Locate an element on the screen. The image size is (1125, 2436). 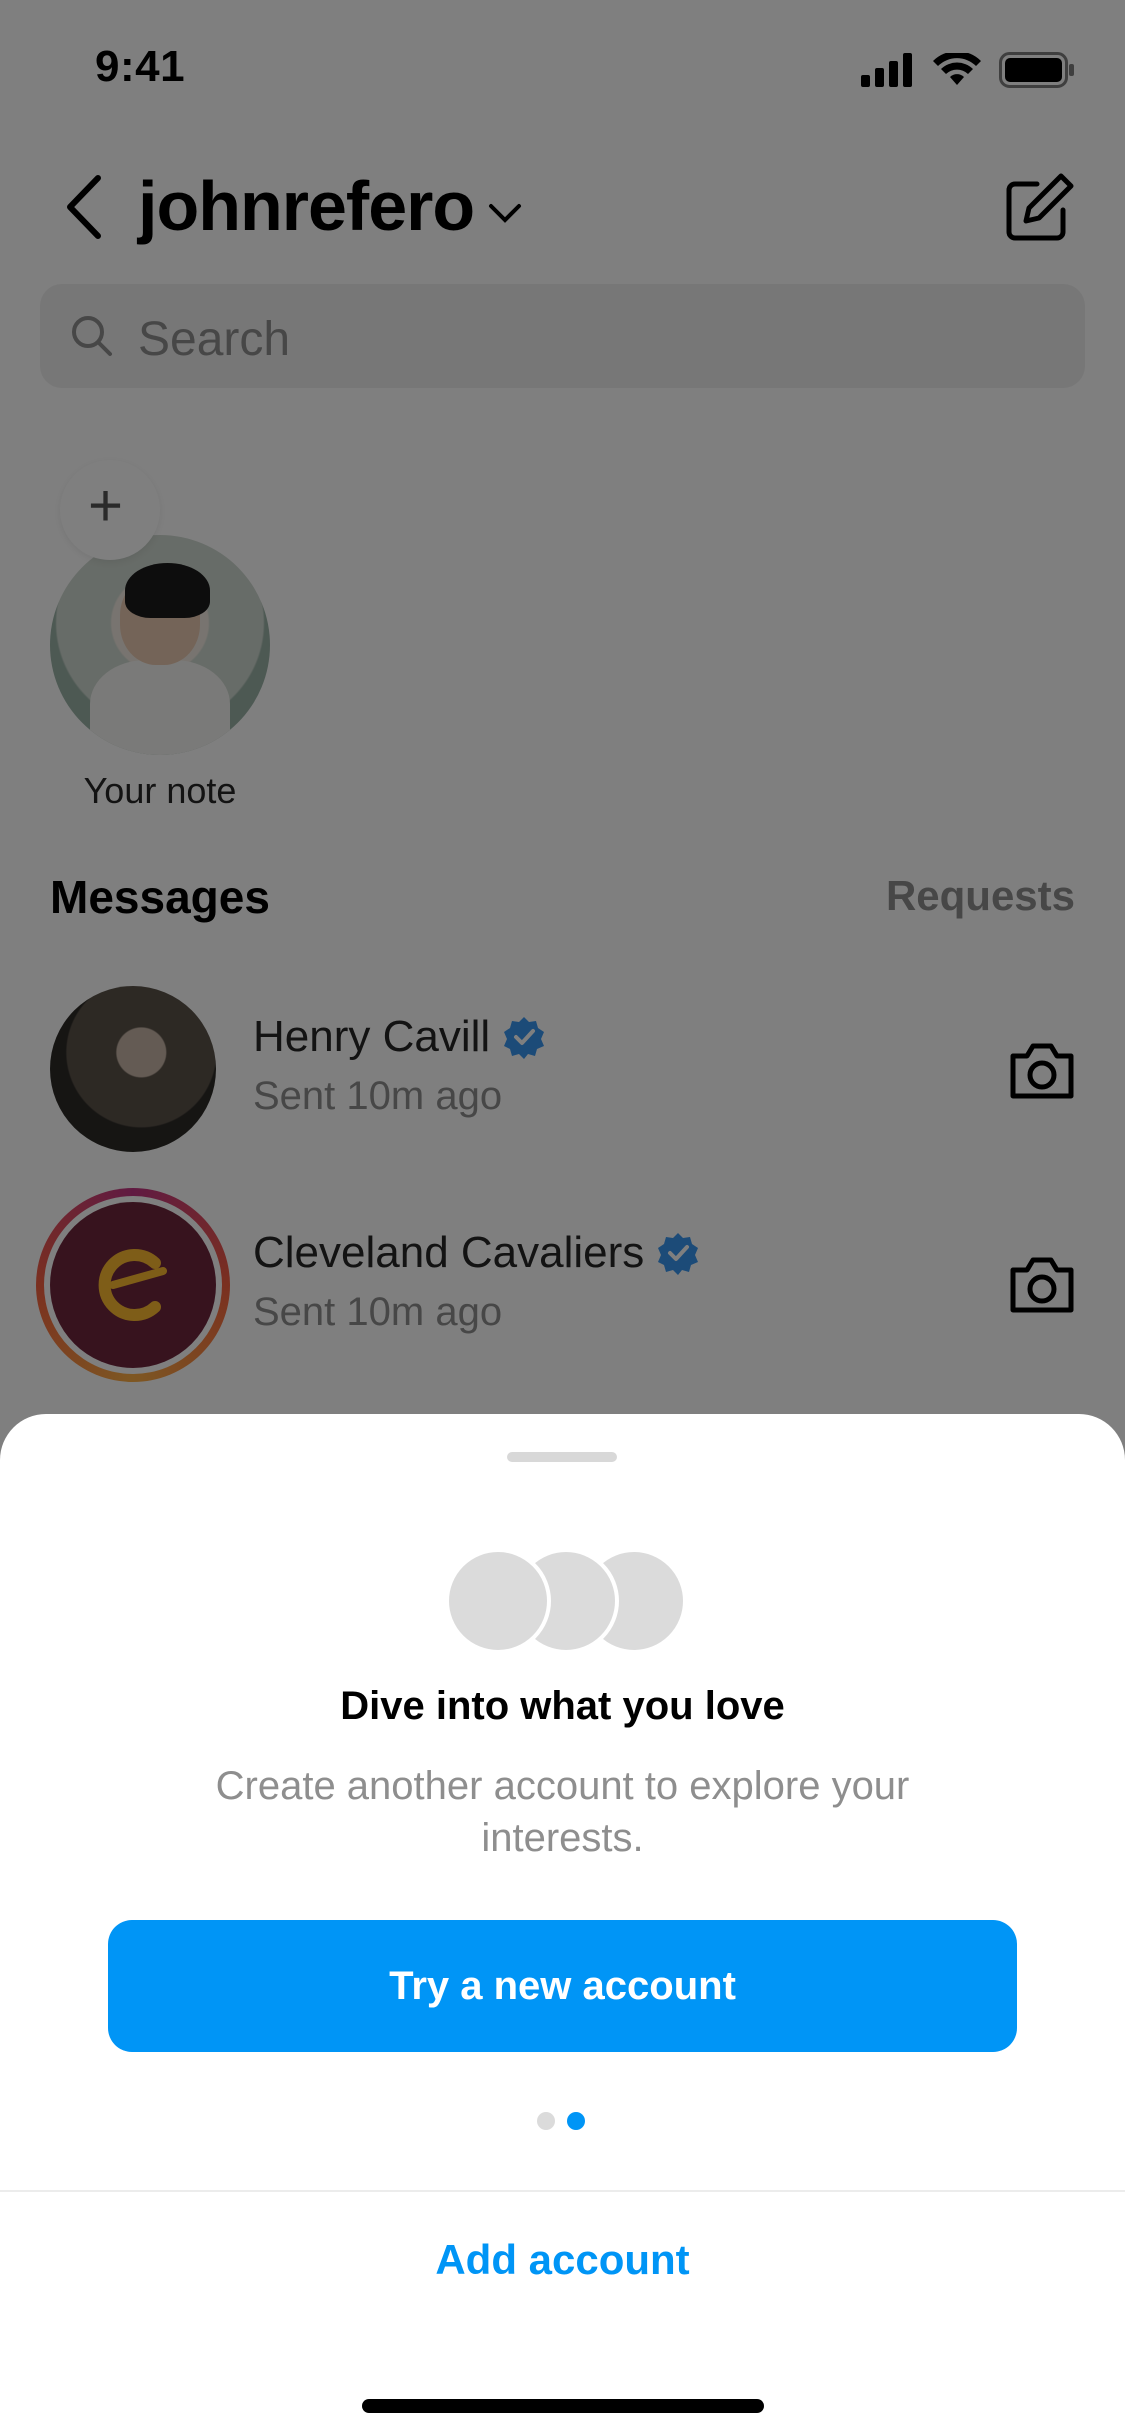
placeholder-avatar-icon is located at coordinates (498, 1601).